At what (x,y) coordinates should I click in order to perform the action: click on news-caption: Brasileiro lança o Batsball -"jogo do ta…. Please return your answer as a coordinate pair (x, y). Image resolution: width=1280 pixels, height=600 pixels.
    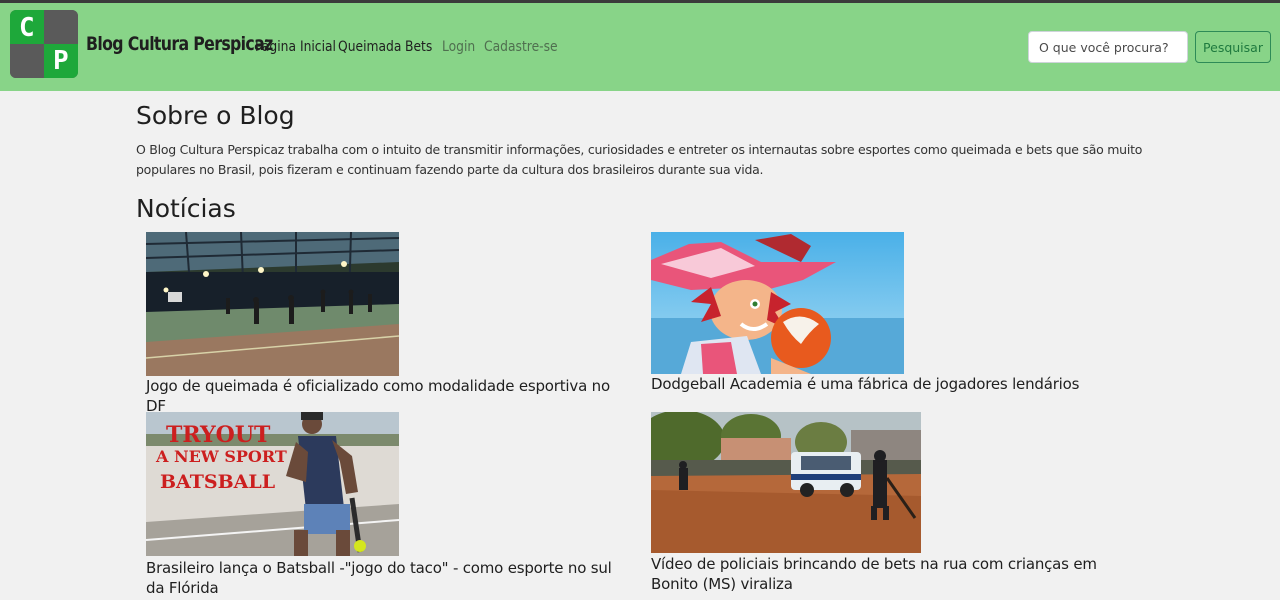
    Looking at the image, I should click on (381, 578).